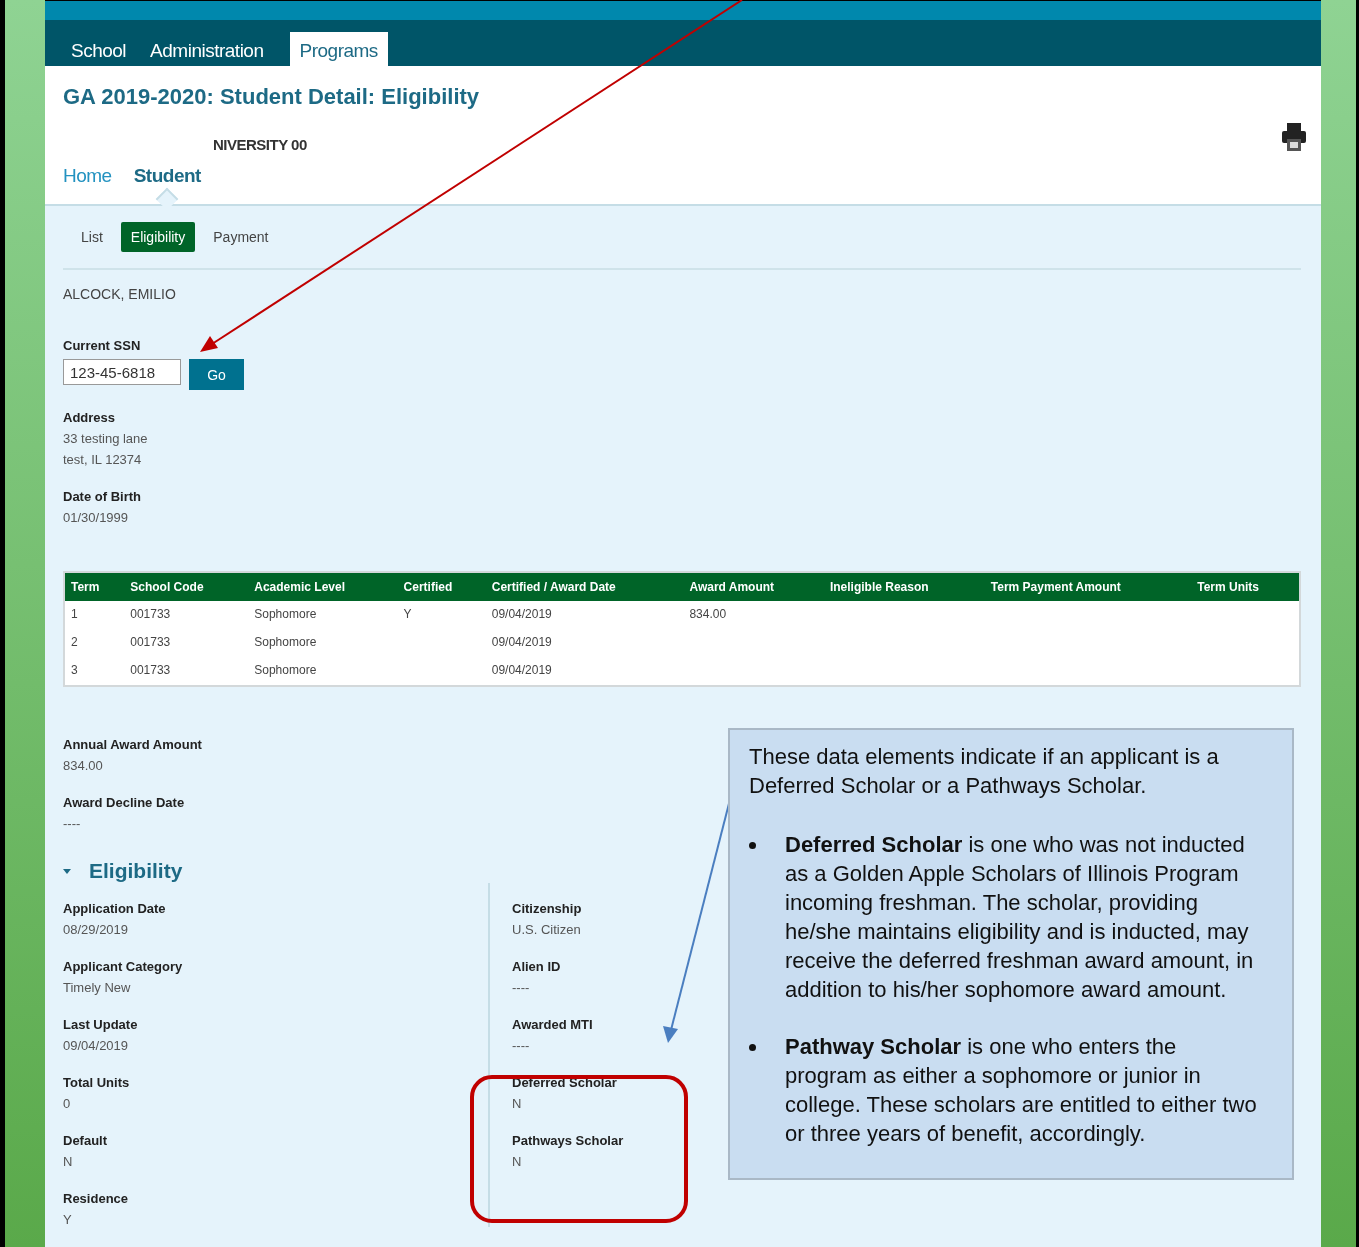  I want to click on nav-tab: Administration, so click(207, 49).